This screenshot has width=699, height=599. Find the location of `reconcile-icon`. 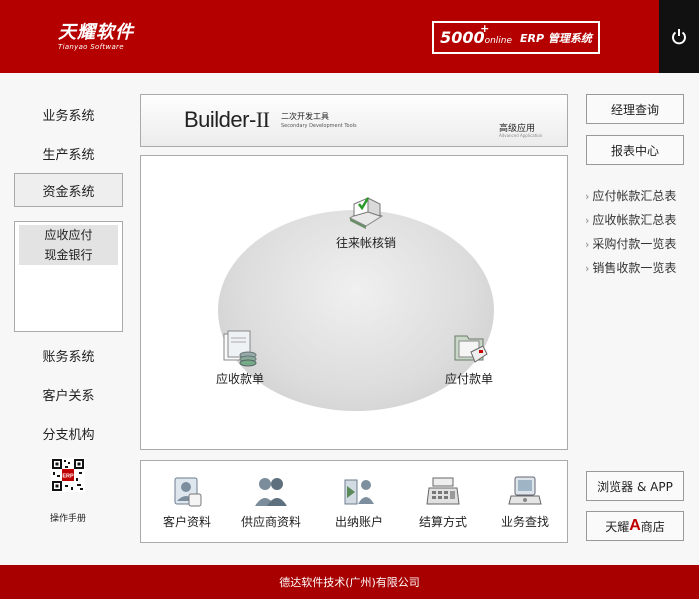

reconcile-icon is located at coordinates (366, 213).